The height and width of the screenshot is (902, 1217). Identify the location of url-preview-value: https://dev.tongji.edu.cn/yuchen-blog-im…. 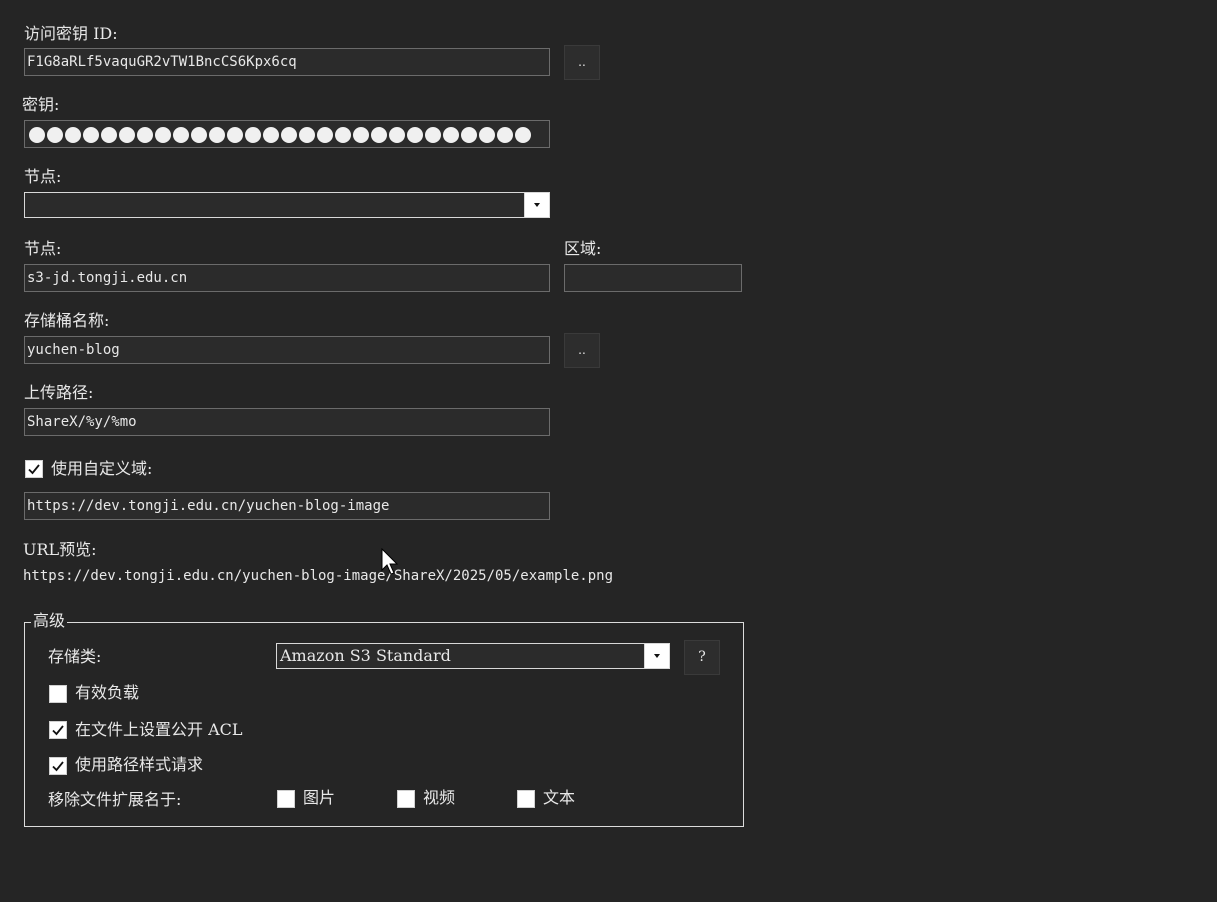
(318, 576).